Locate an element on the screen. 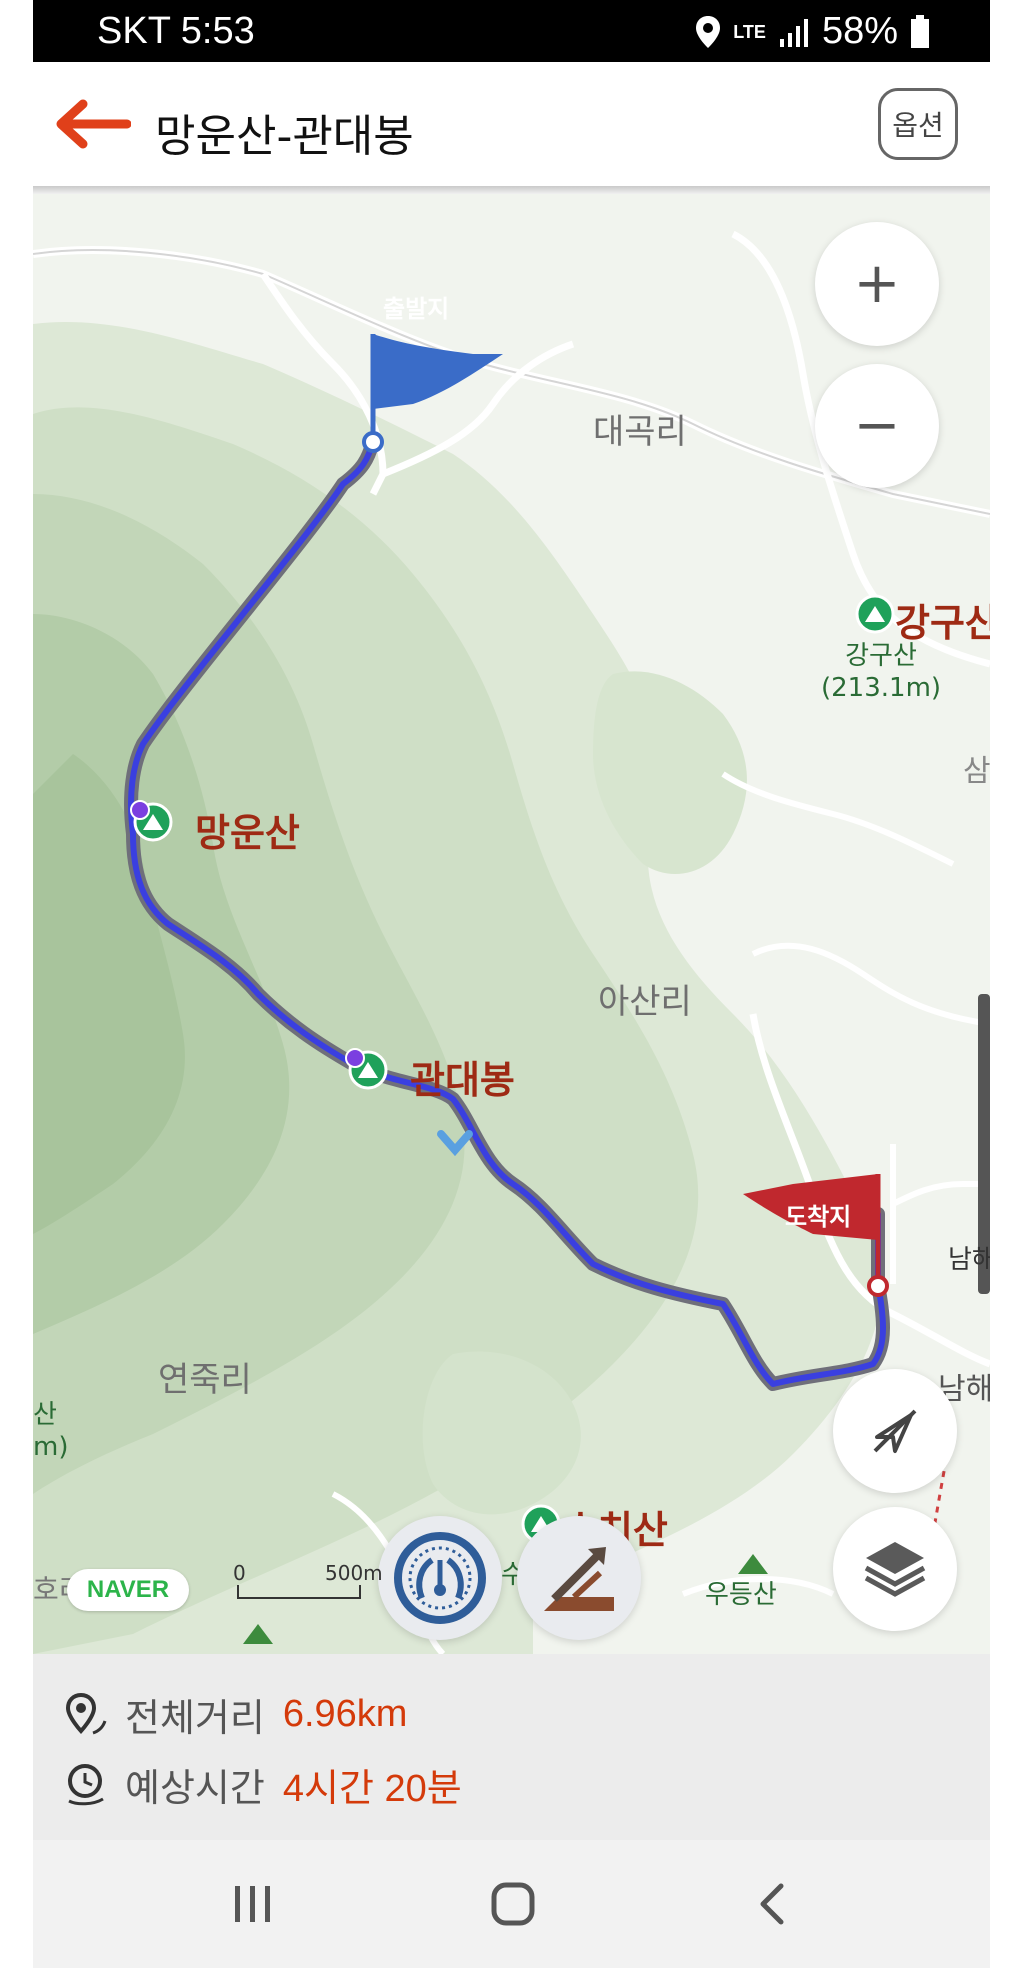  recent-apps-button is located at coordinates (253, 1904).